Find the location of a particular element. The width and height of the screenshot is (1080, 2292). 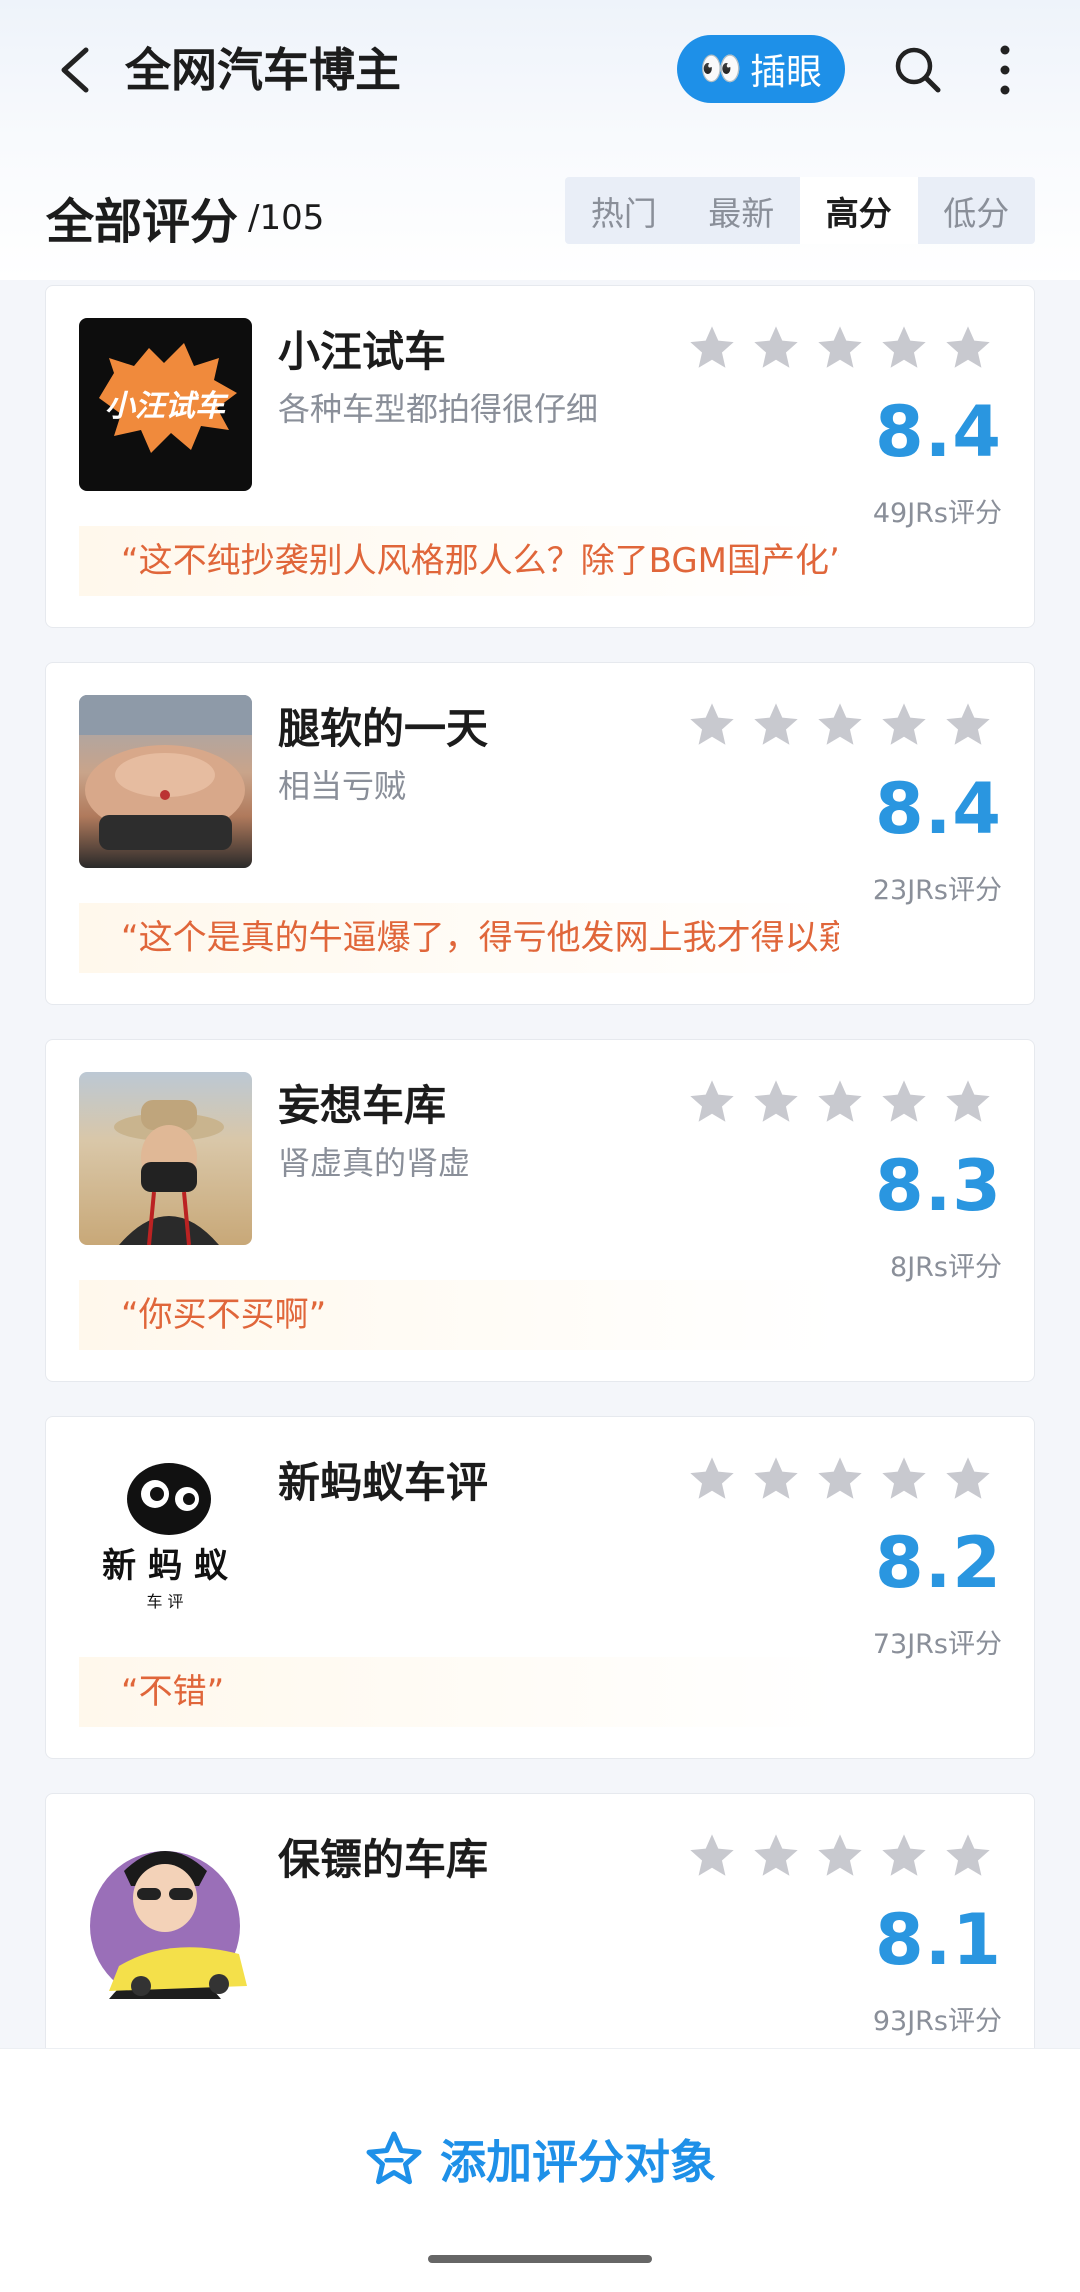

item-description: 各种车型都拍得很仔细 is located at coordinates (438, 409).